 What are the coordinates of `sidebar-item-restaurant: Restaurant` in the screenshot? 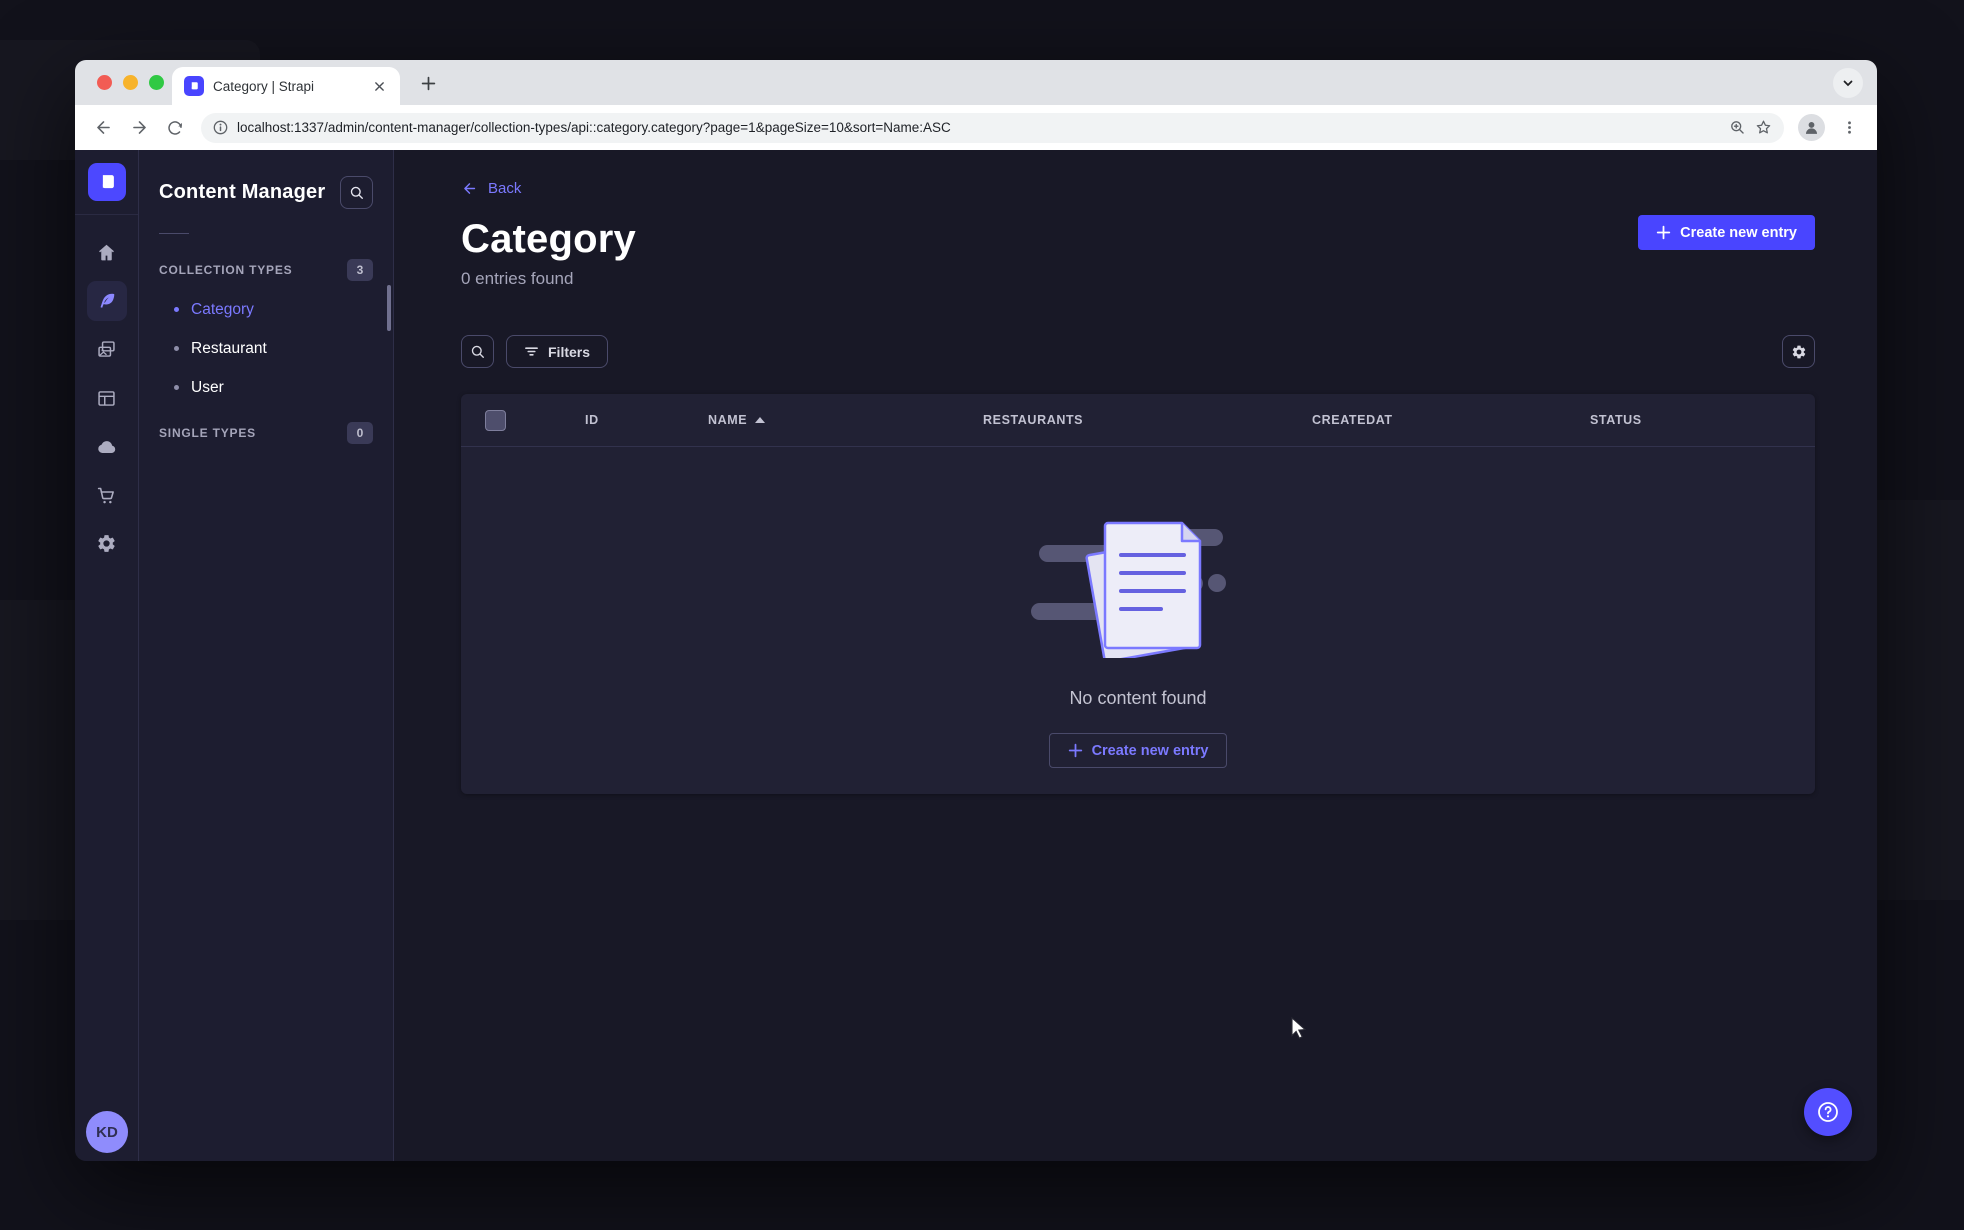 It's located at (266, 348).